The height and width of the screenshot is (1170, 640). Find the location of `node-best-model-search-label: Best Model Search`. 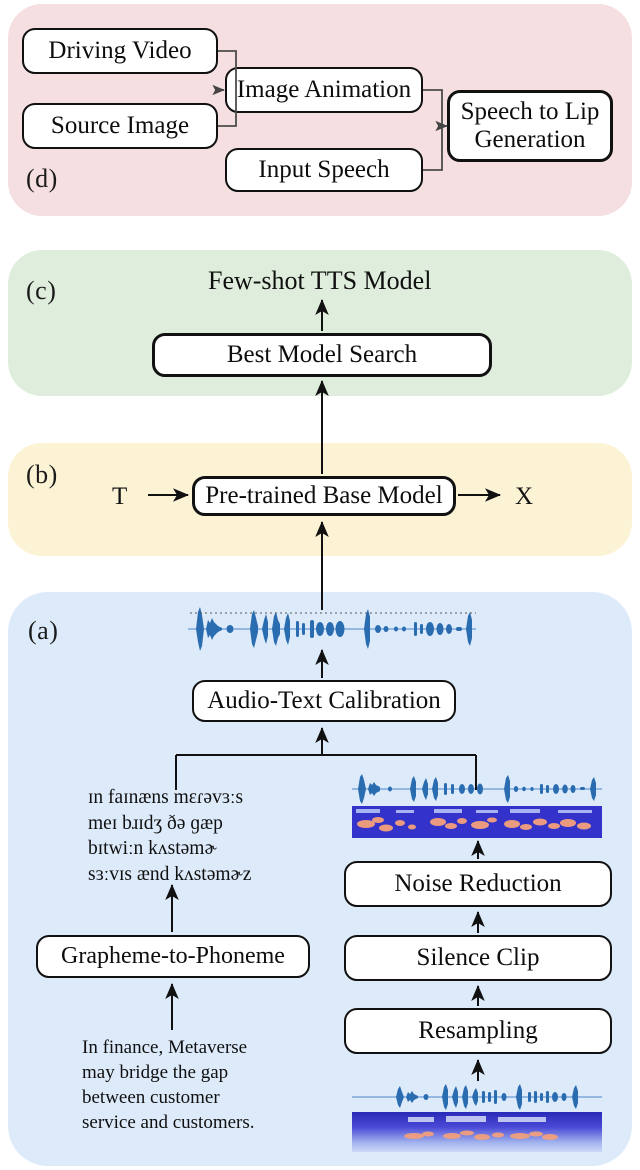

node-best-model-search-label: Best Model Search is located at coordinates (322, 354).